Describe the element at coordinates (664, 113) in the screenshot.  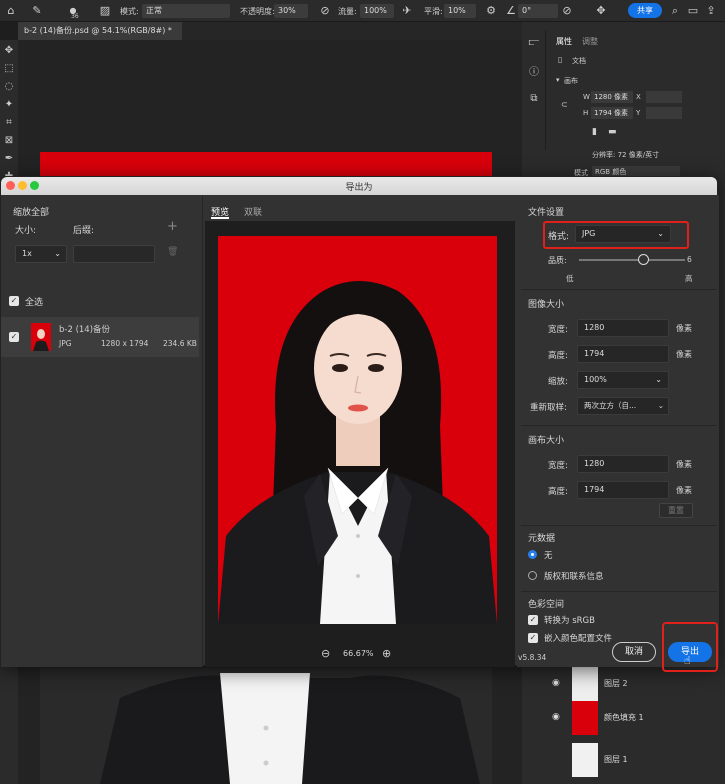
I see `canvas-y-field` at that location.